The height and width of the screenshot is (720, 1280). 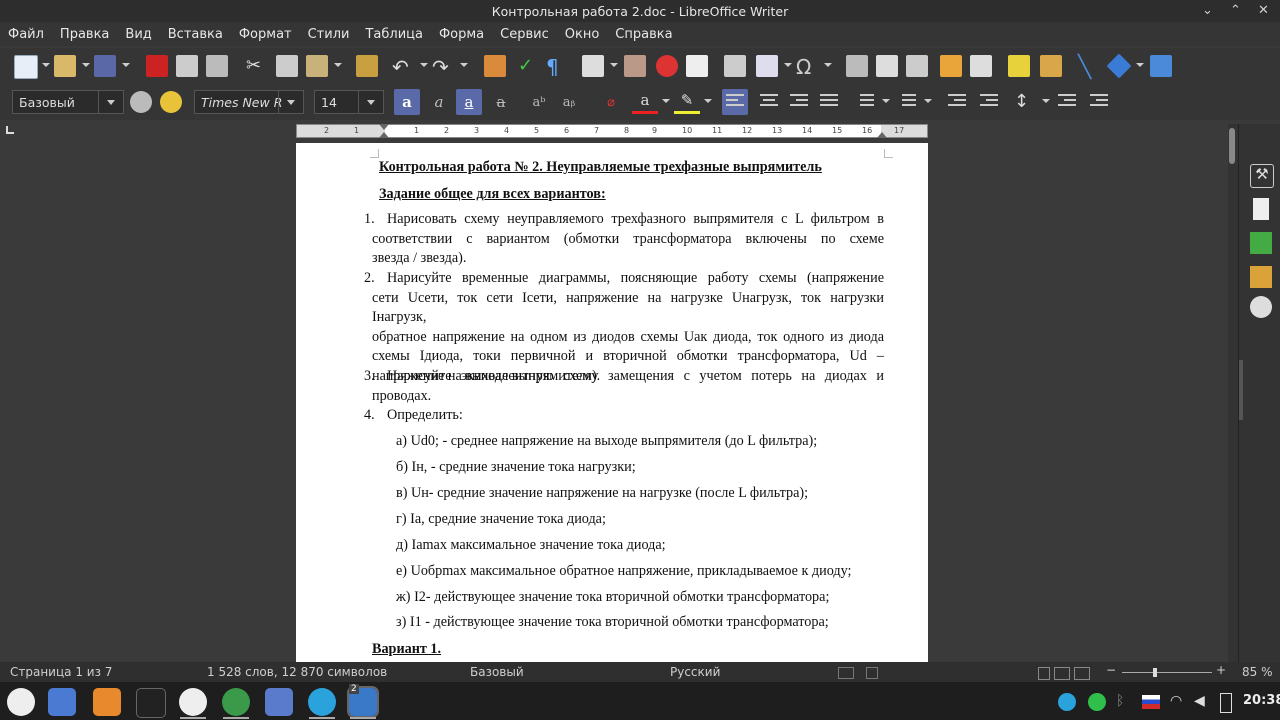 What do you see at coordinates (249, 102) in the screenshot?
I see `font-name-select: Times New R` at bounding box center [249, 102].